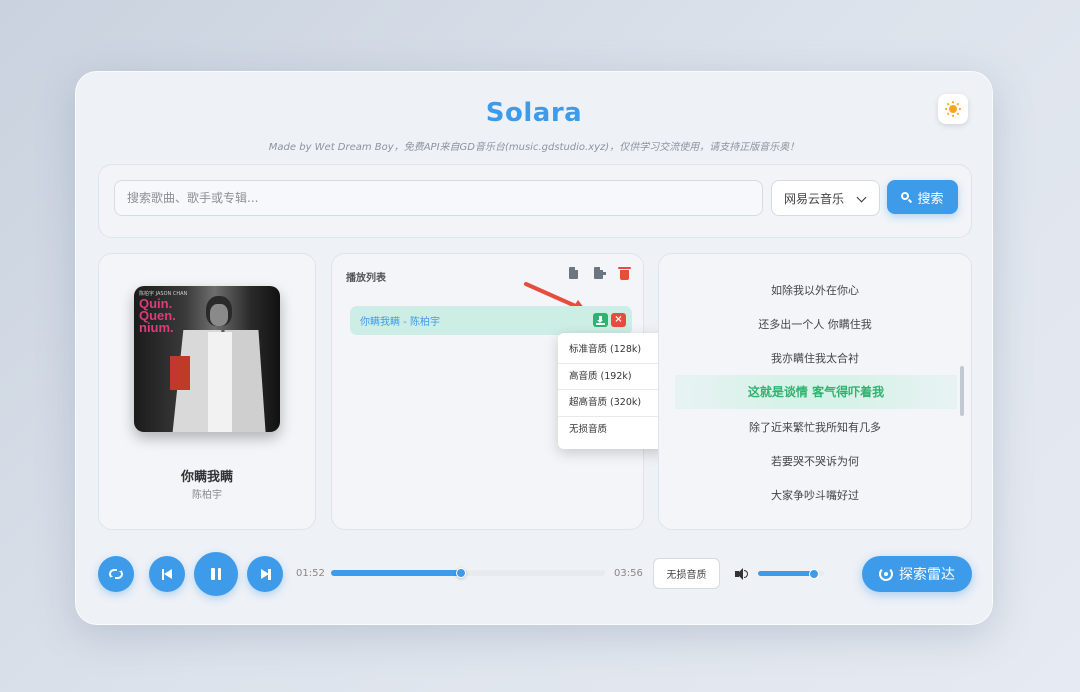  What do you see at coordinates (618, 320) in the screenshot?
I see `remove-button: ×` at bounding box center [618, 320].